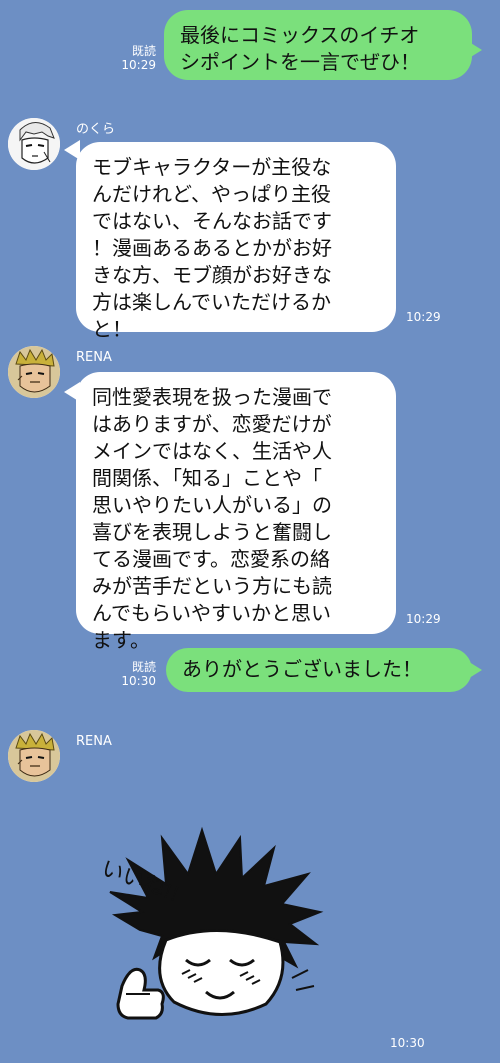  I want to click on face-shape, so click(221, 972).